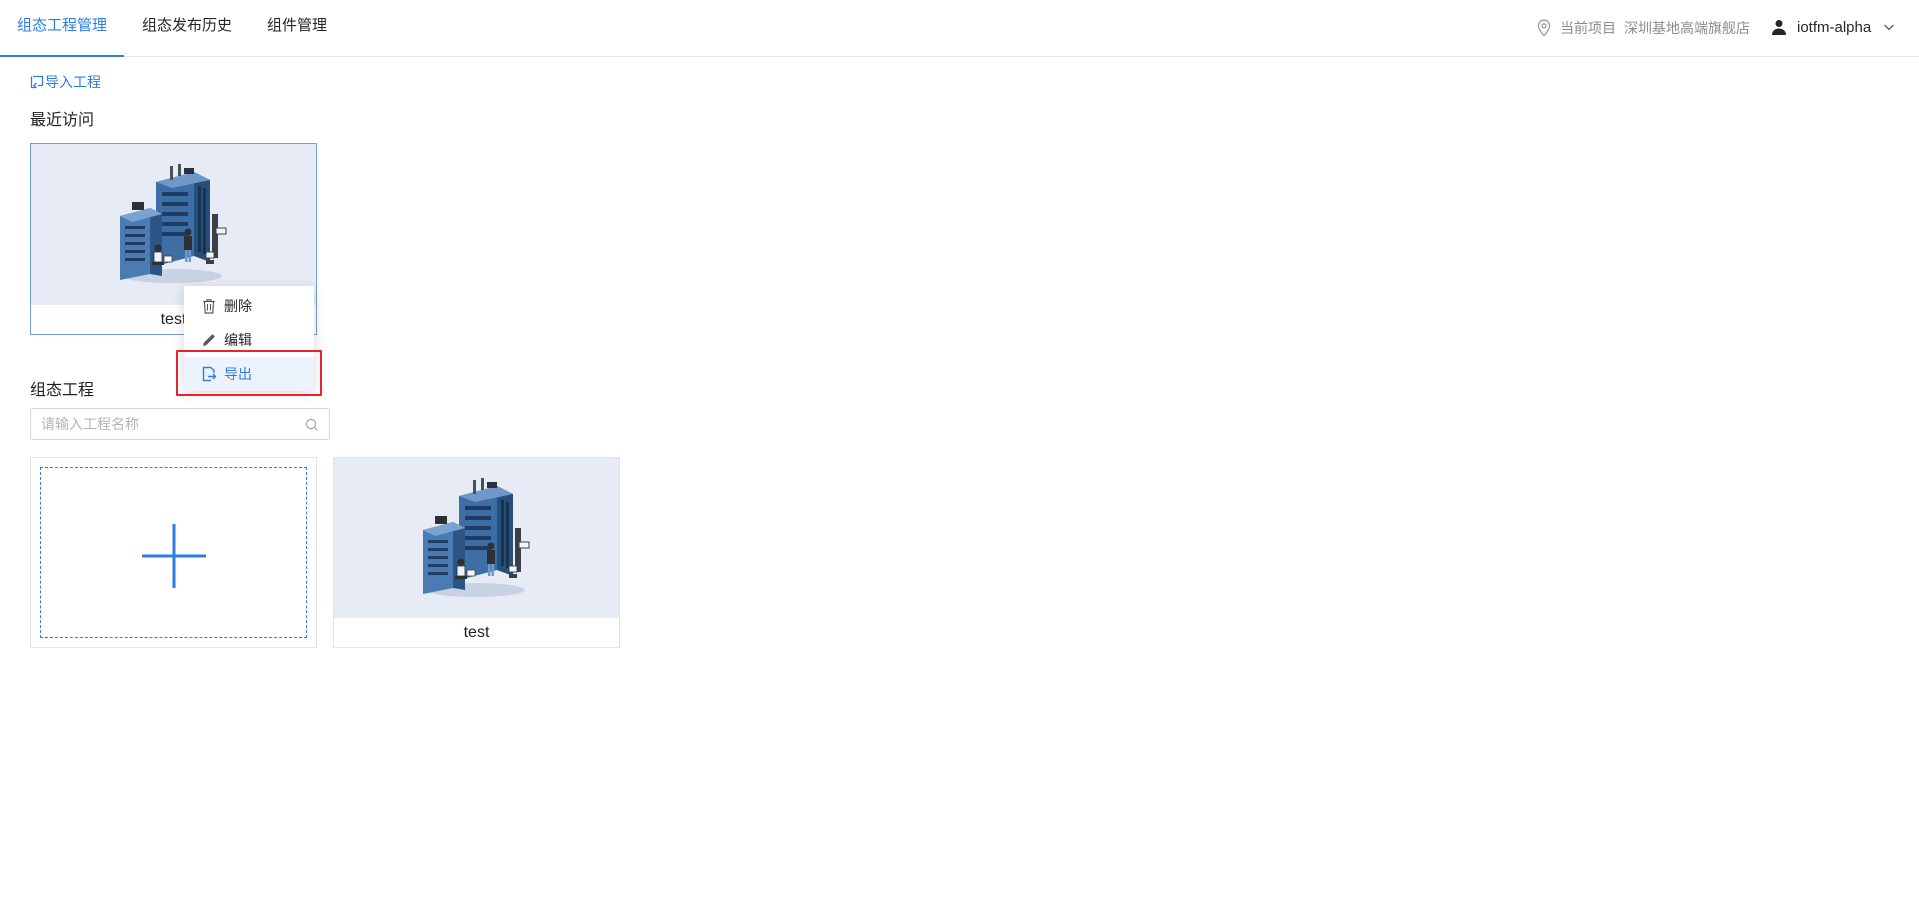 This screenshot has height=905, width=1919. I want to click on recent-section-title: 最近访问, so click(62, 120).